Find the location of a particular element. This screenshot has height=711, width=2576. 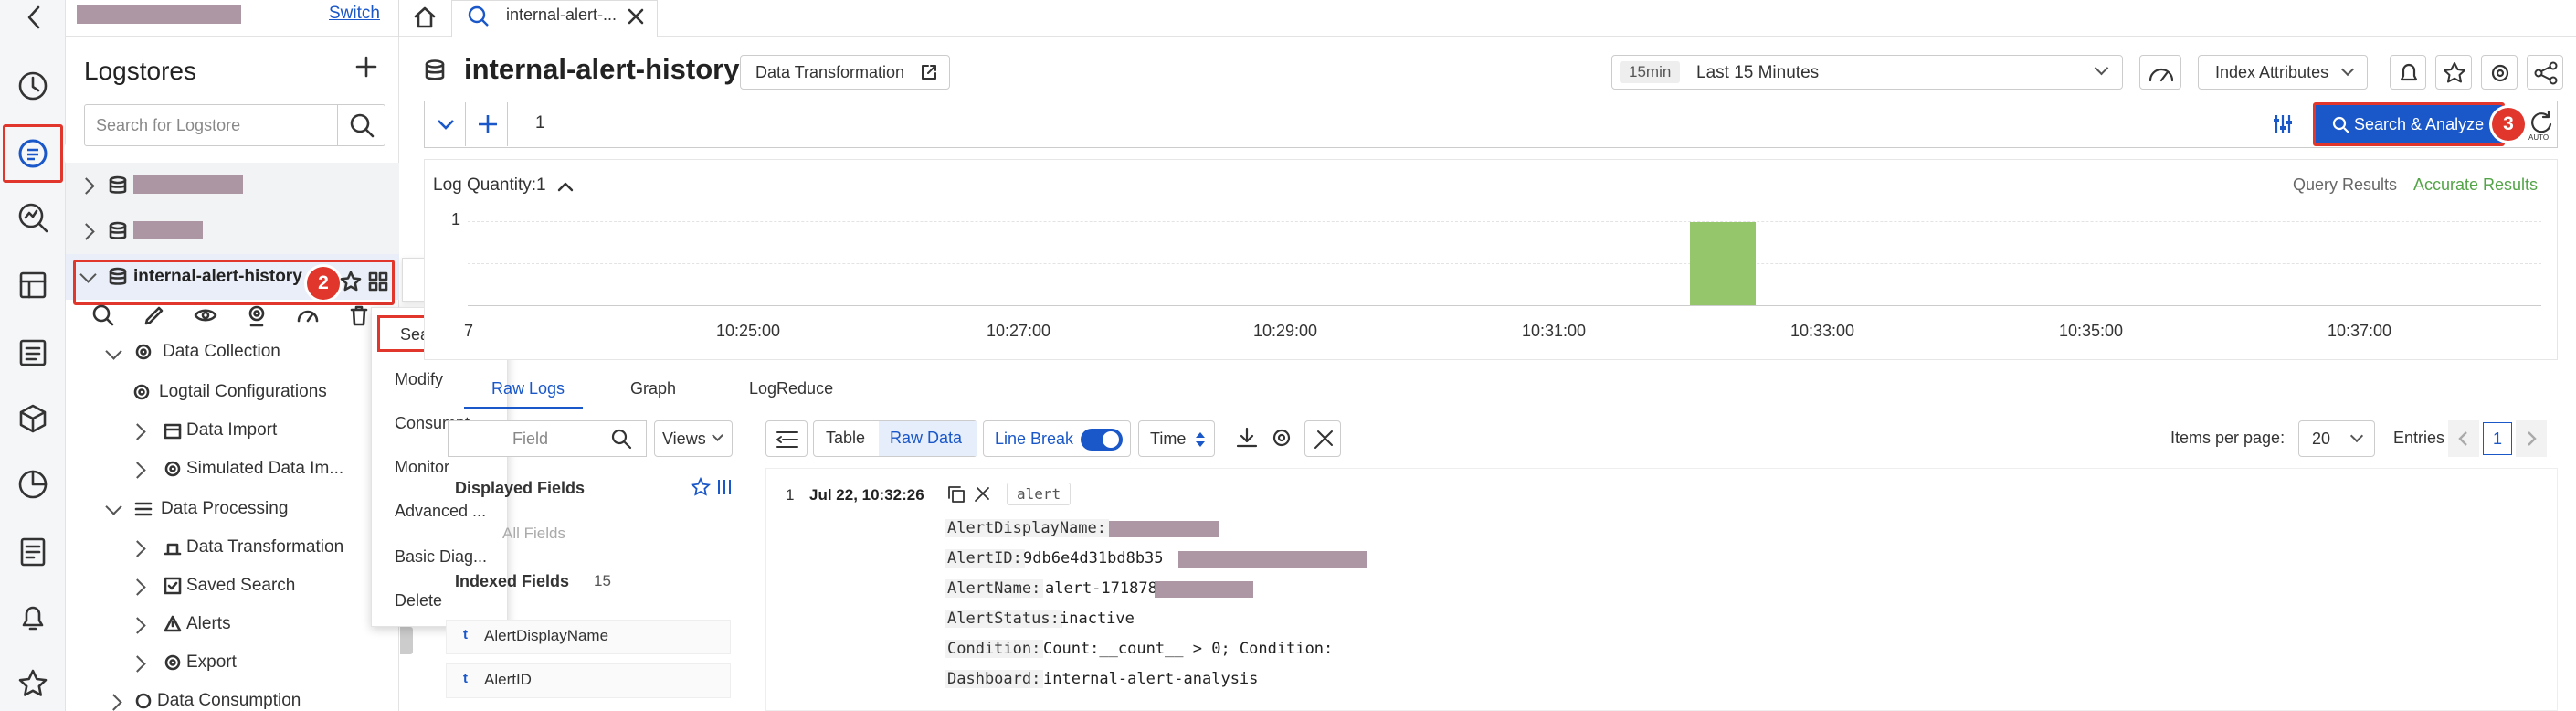

query-collapse-chevron-icon is located at coordinates (446, 124).